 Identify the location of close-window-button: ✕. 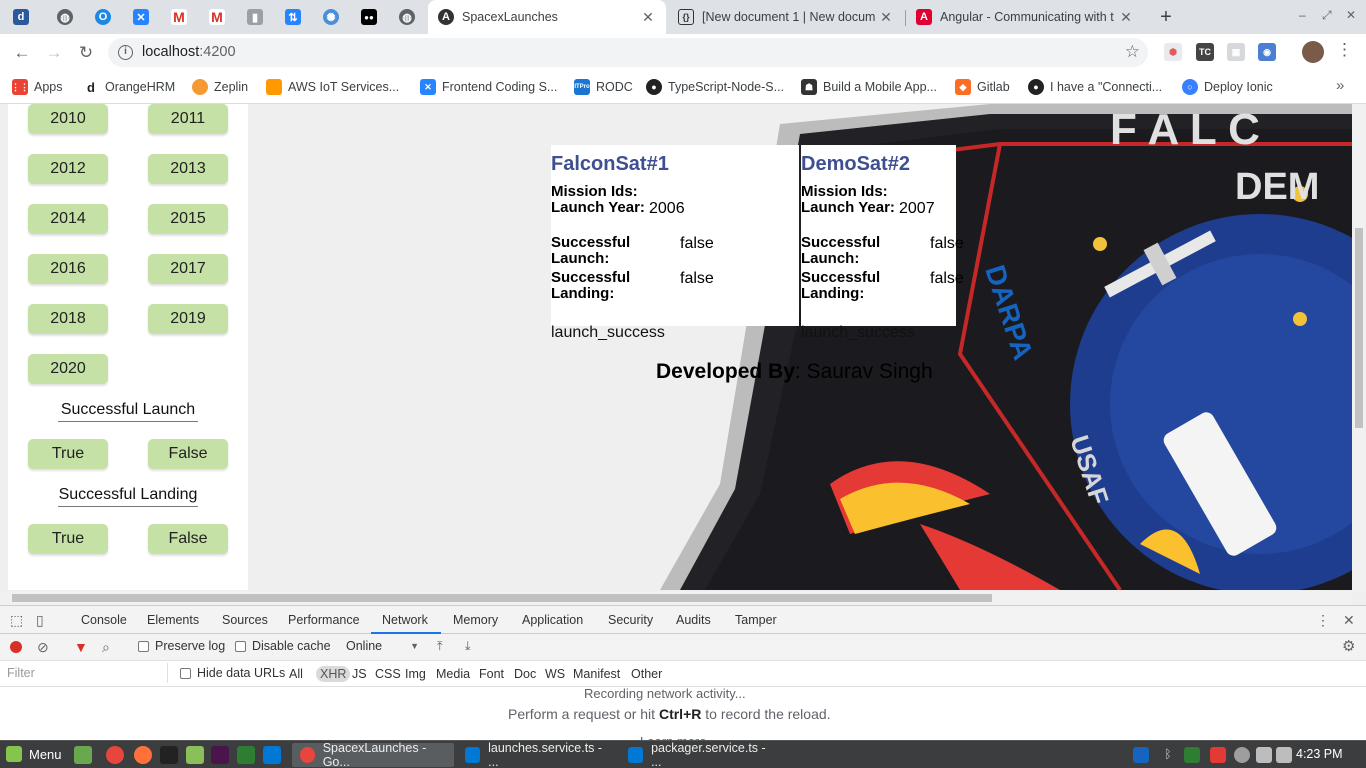
(1351, 15).